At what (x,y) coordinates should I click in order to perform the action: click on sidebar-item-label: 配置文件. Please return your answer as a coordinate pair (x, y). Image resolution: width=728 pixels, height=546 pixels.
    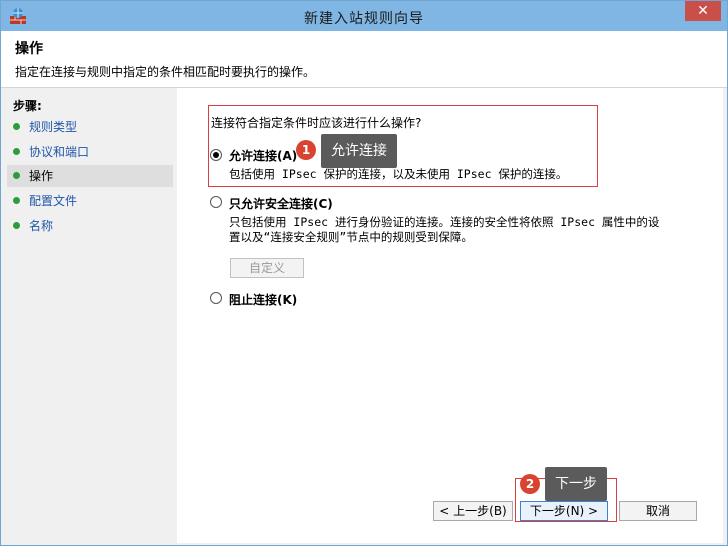
    Looking at the image, I should click on (53, 201).